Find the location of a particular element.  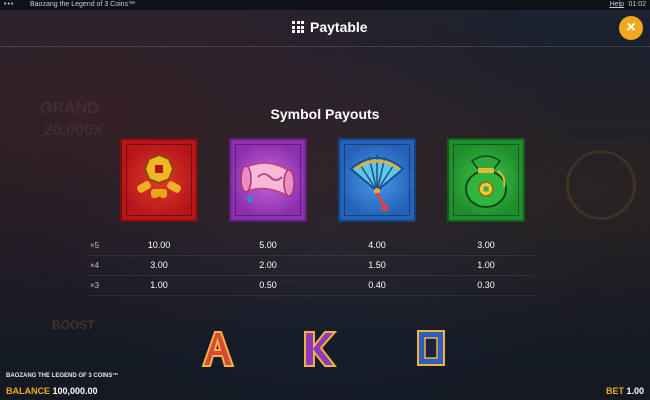

payout-row-4: ×4 3.00 2.00 1.50 1.00 is located at coordinates (310, 267).